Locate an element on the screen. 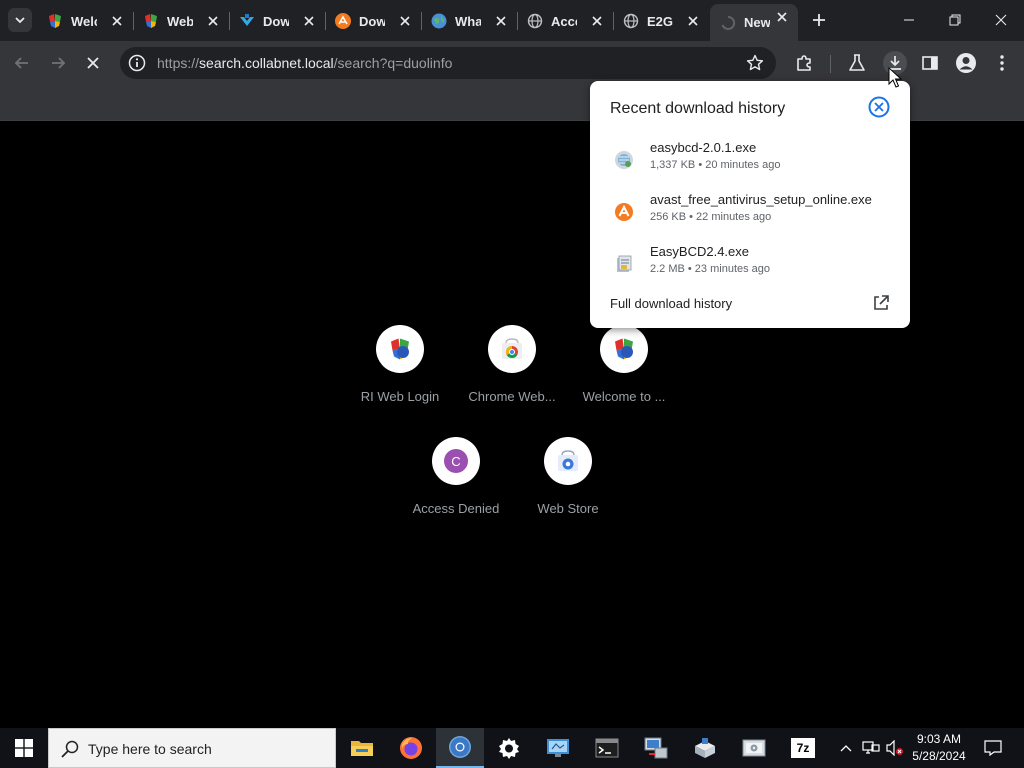  profile-button is located at coordinates (966, 63).